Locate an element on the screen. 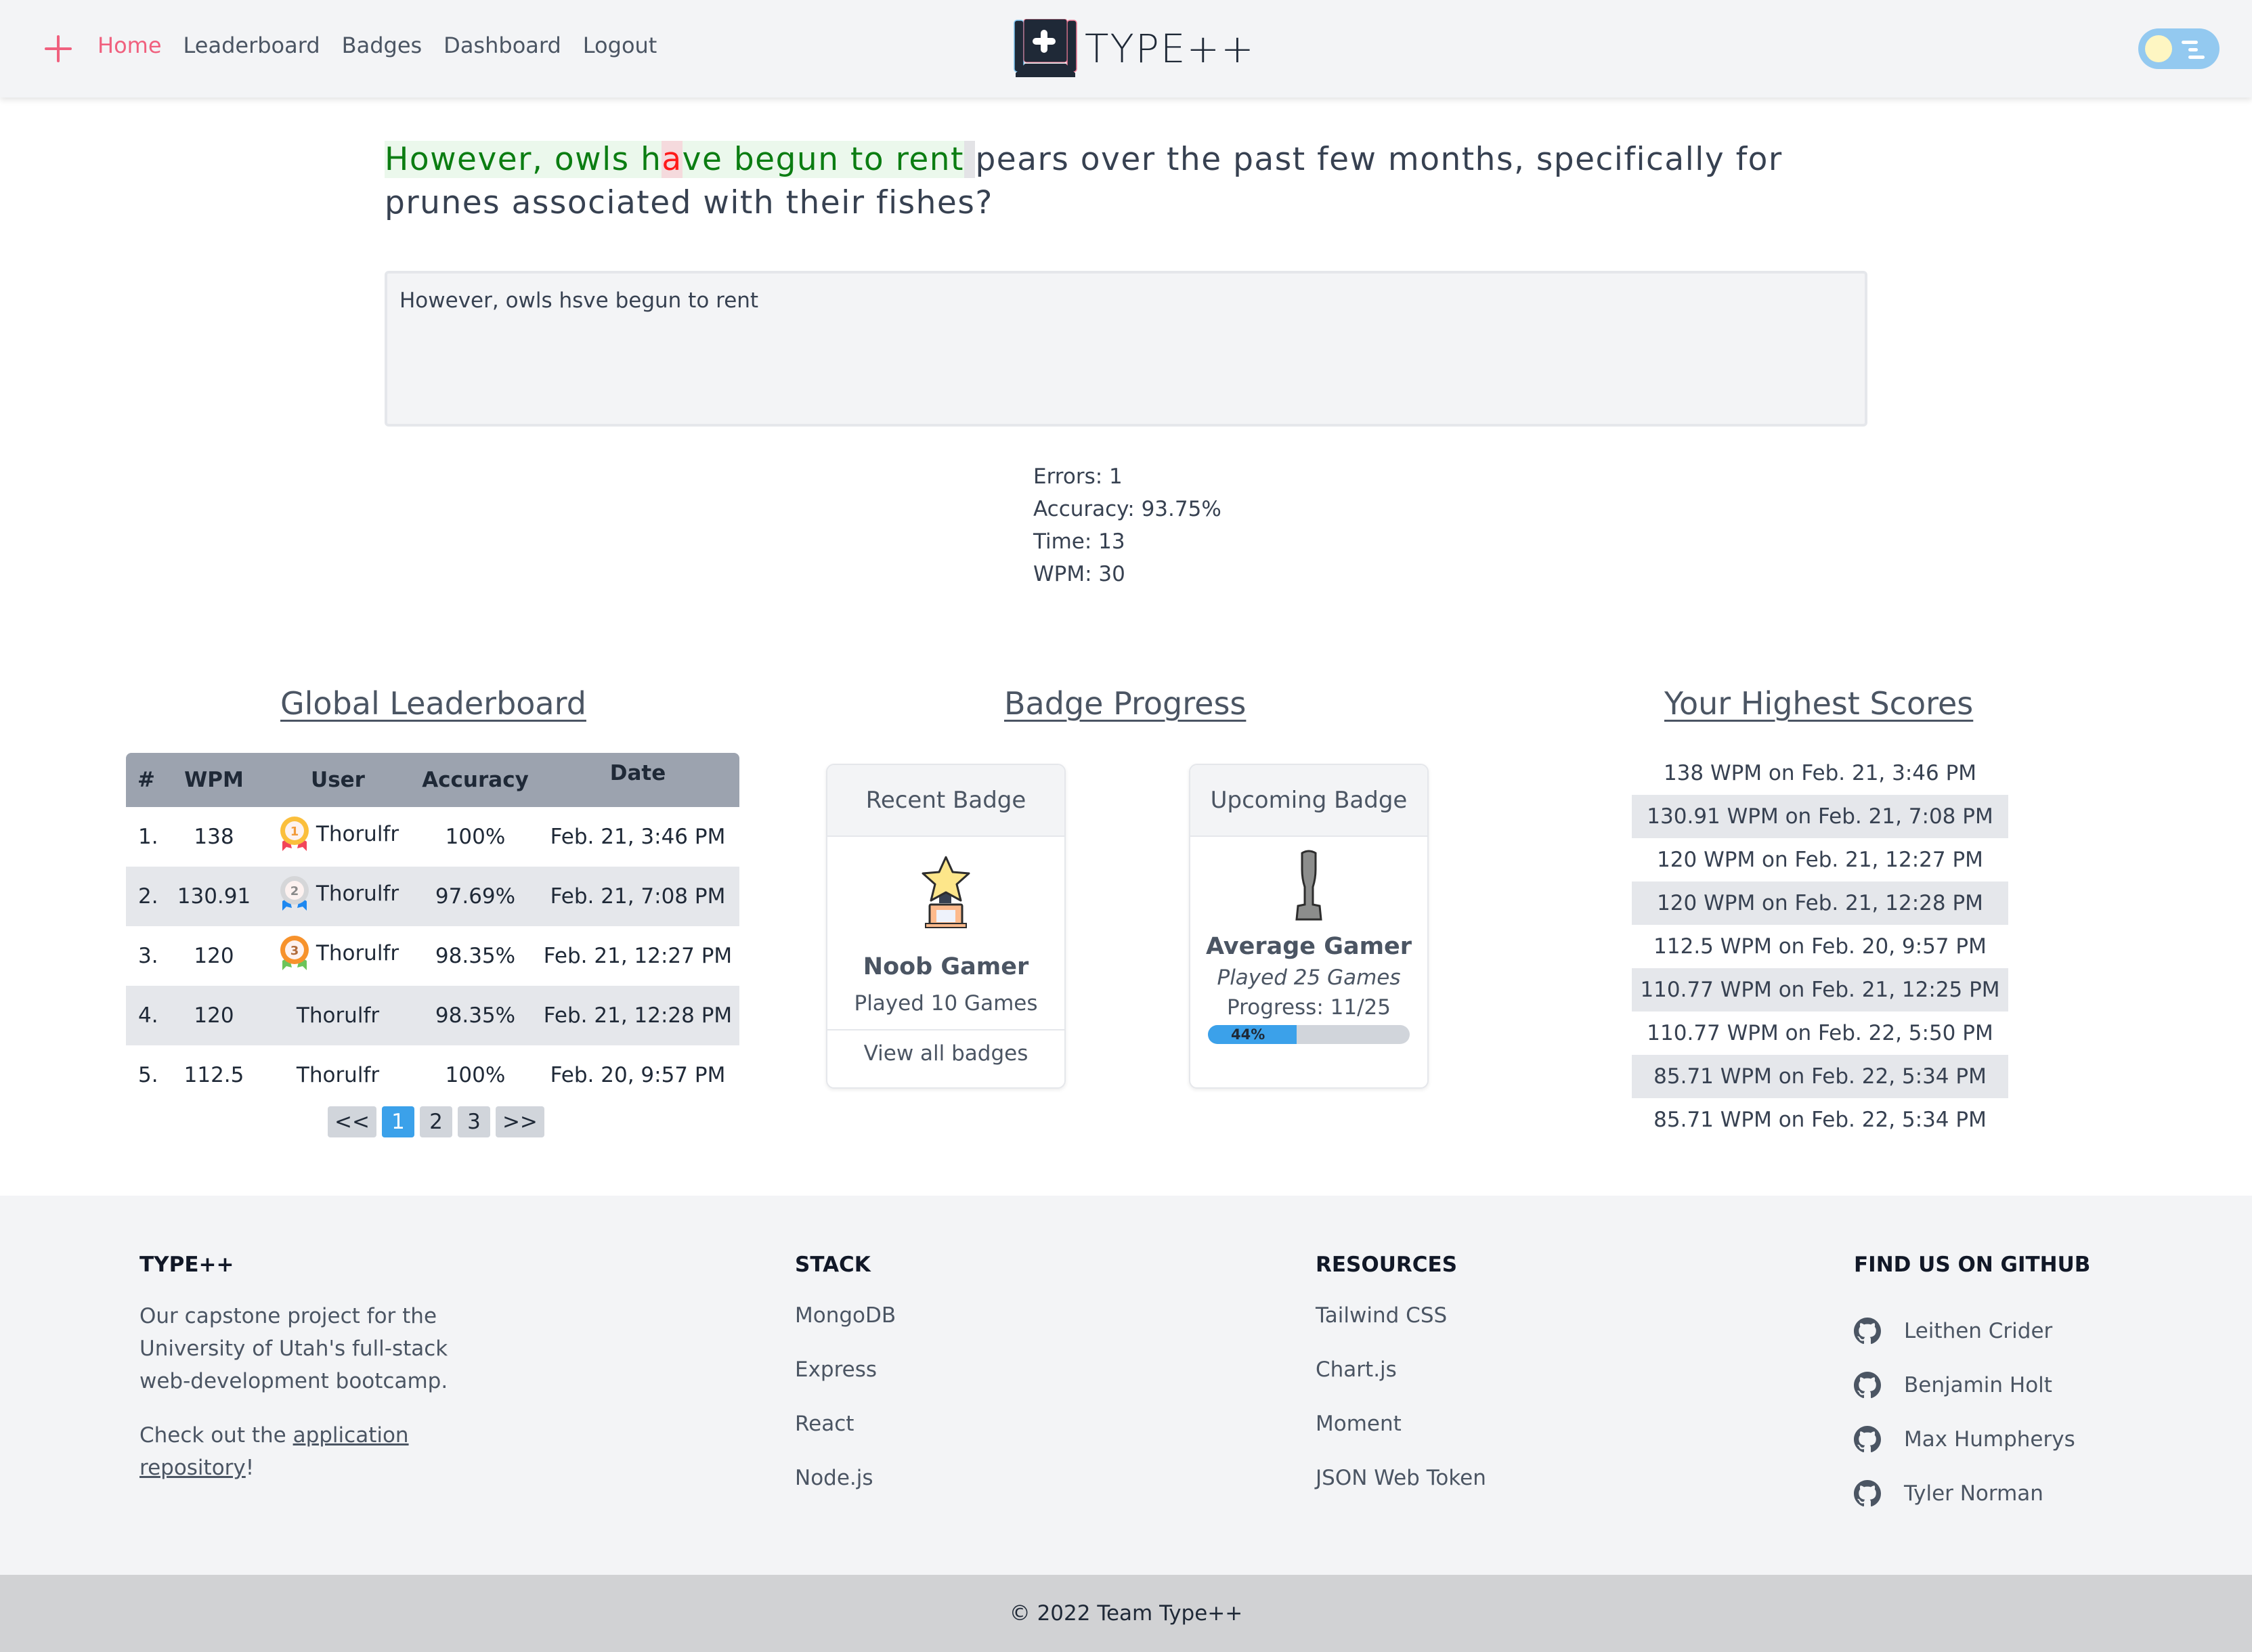 The width and height of the screenshot is (2252, 1652). user-cell: 1 Thorulfr is located at coordinates (337, 837).